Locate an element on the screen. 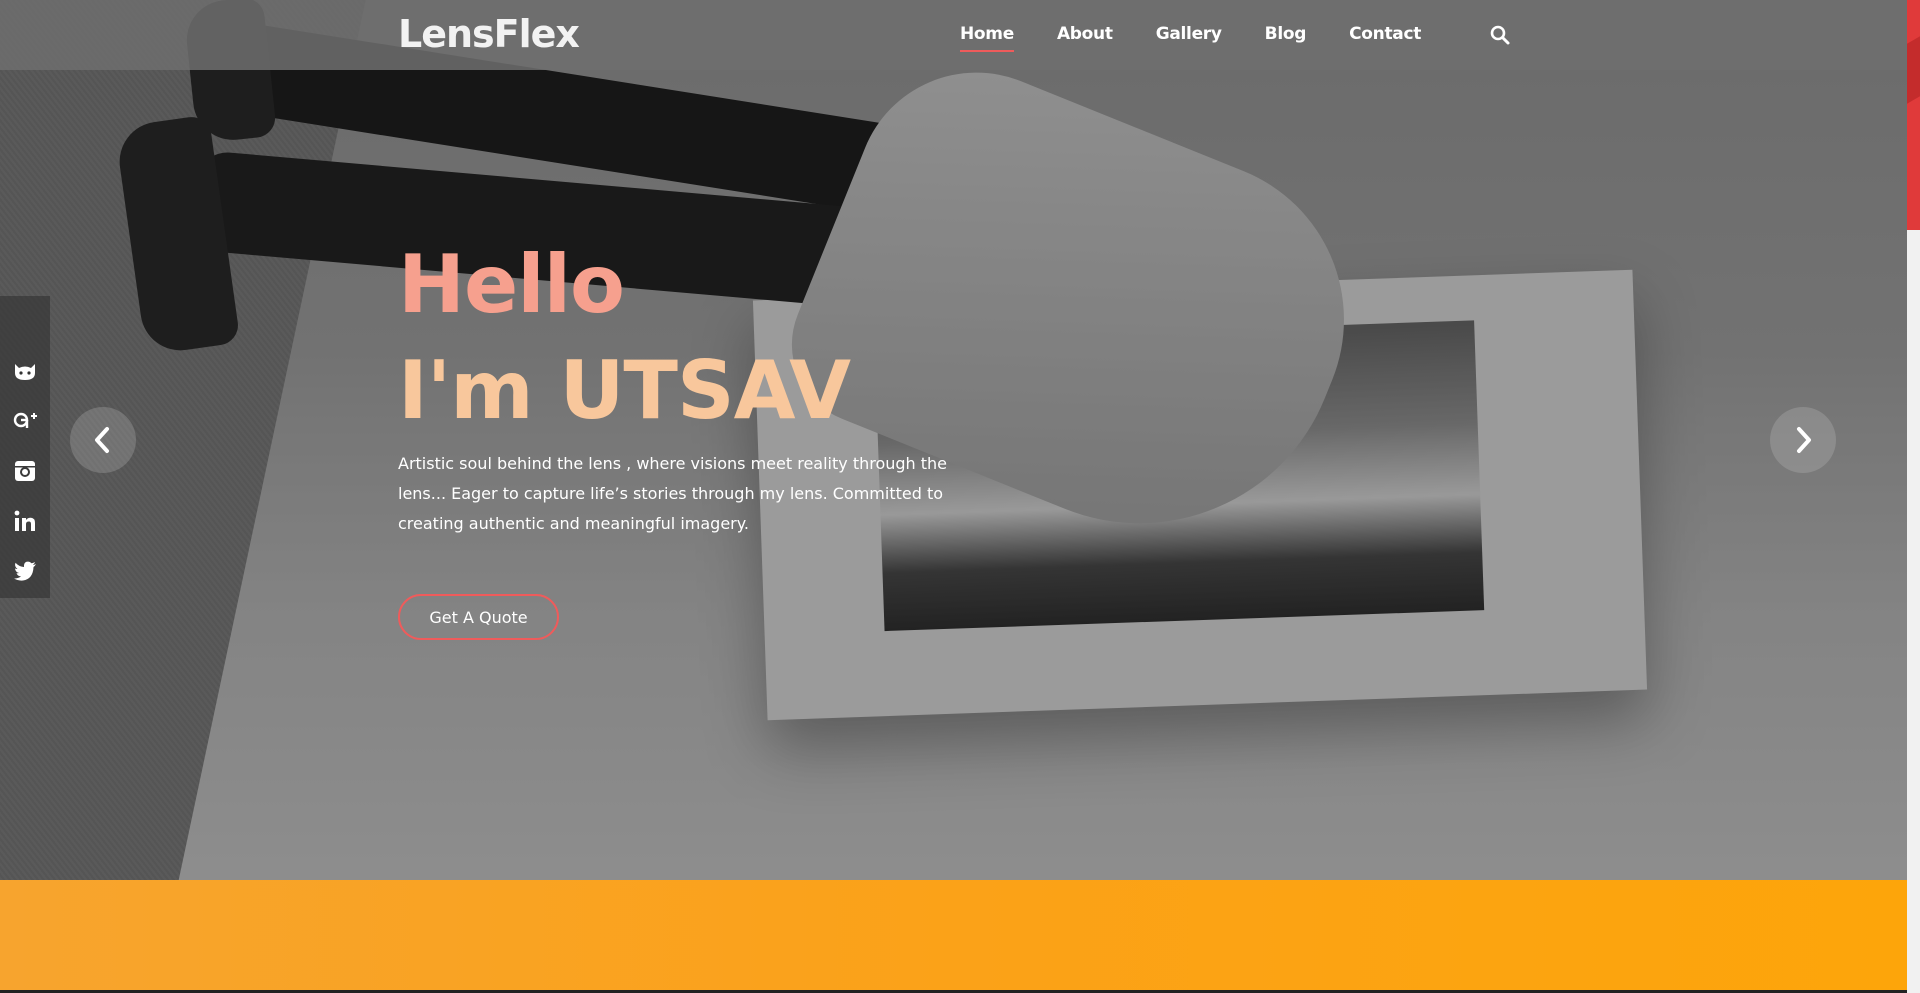  twitter-icon is located at coordinates (25, 571).